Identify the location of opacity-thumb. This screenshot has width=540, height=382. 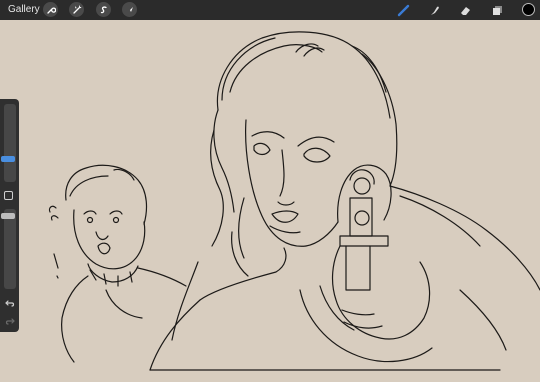
(8, 216).